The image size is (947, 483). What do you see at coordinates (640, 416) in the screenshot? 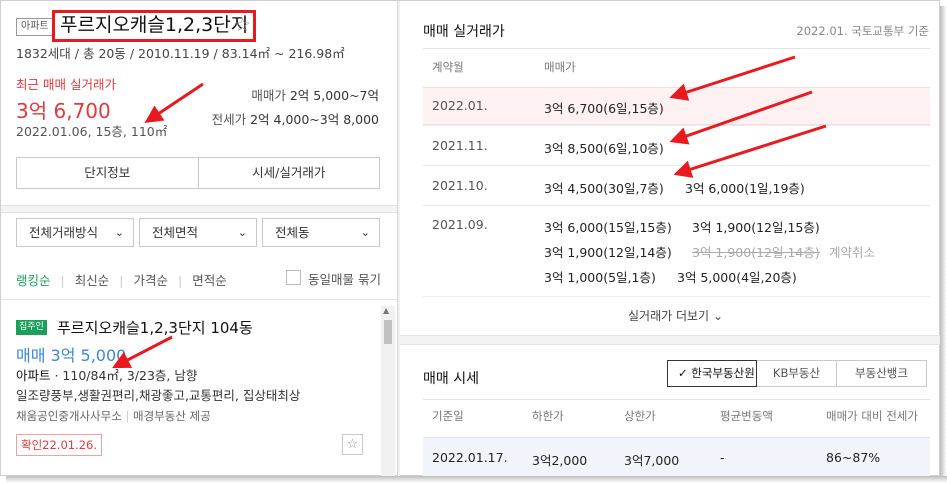
I see `col-header-high: 상한가` at bounding box center [640, 416].